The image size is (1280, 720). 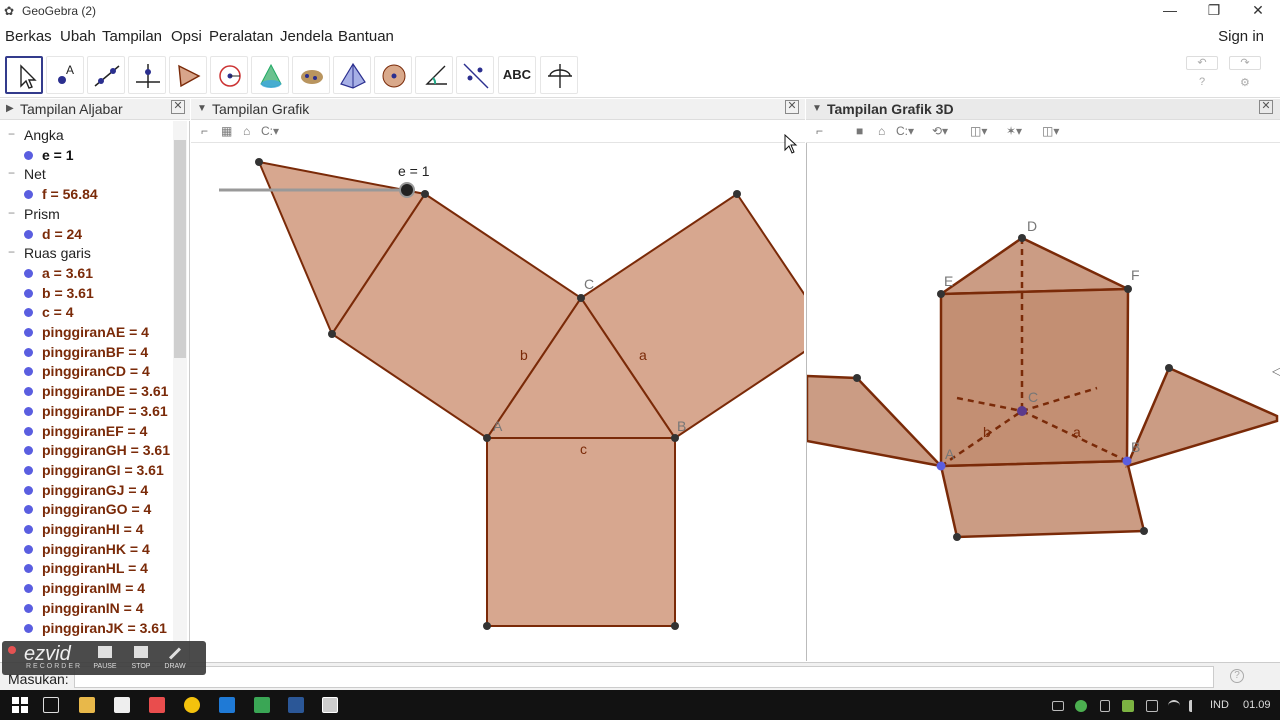 I want to click on vertex-i, so click(x=332, y=334).